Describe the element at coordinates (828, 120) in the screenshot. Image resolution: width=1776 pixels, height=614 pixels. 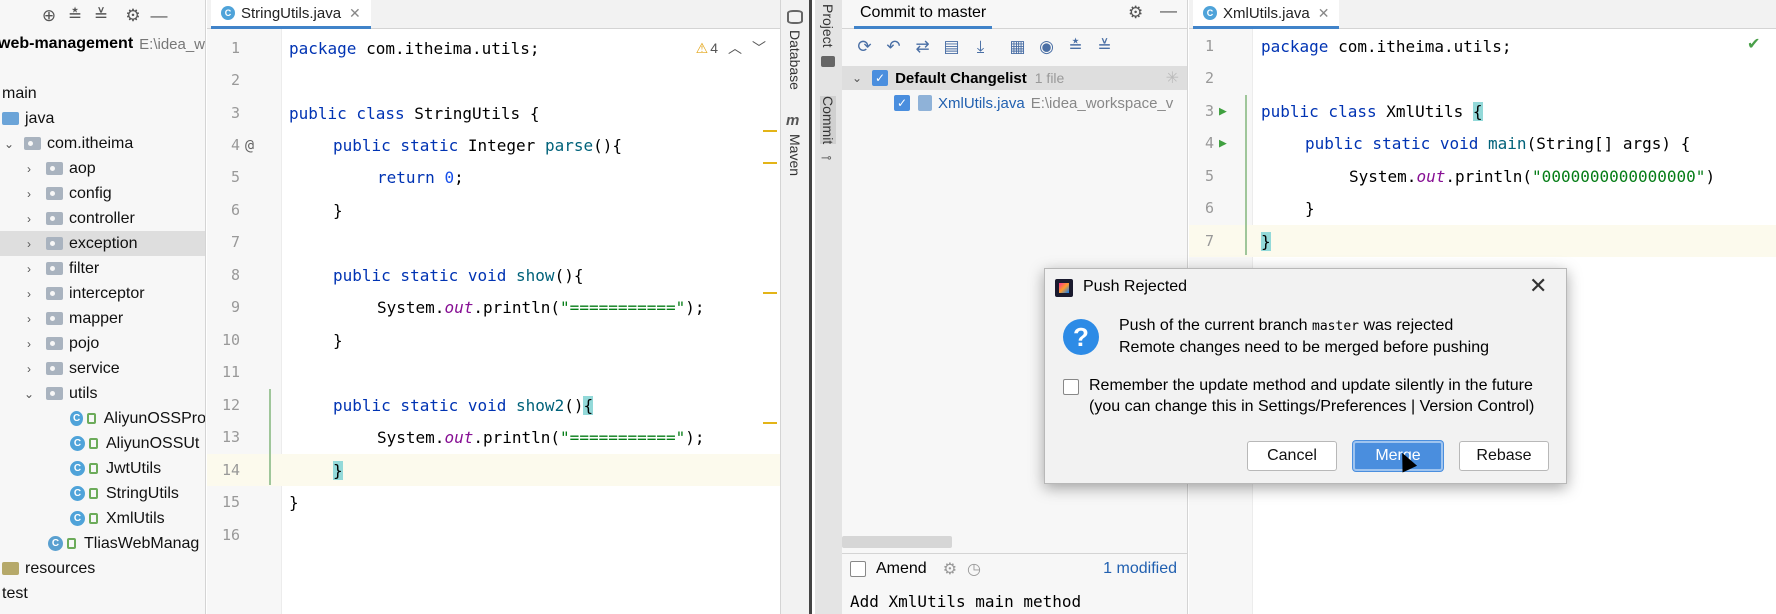
I see `commit-tool-button: Commit` at that location.